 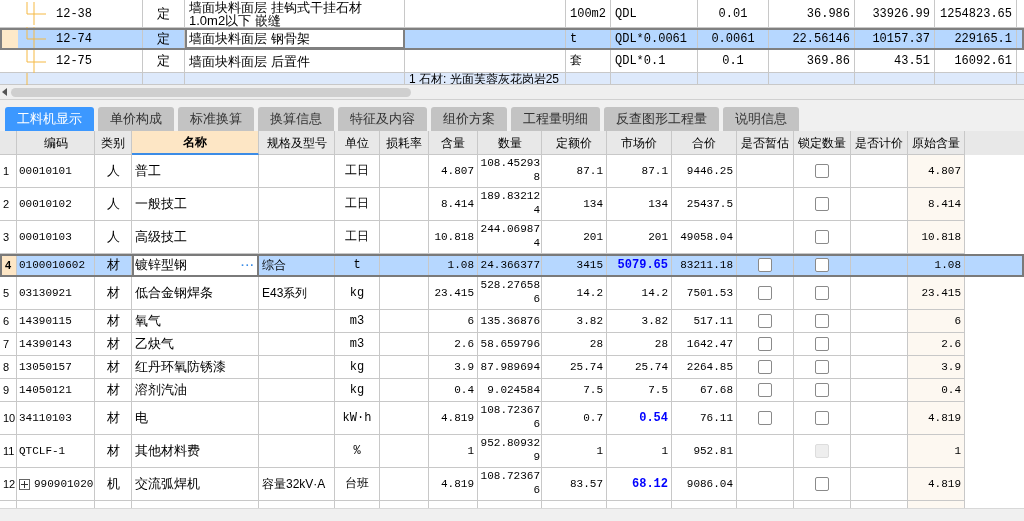 What do you see at coordinates (822, 143) in the screenshot?
I see `column-header: 锁定数量` at bounding box center [822, 143].